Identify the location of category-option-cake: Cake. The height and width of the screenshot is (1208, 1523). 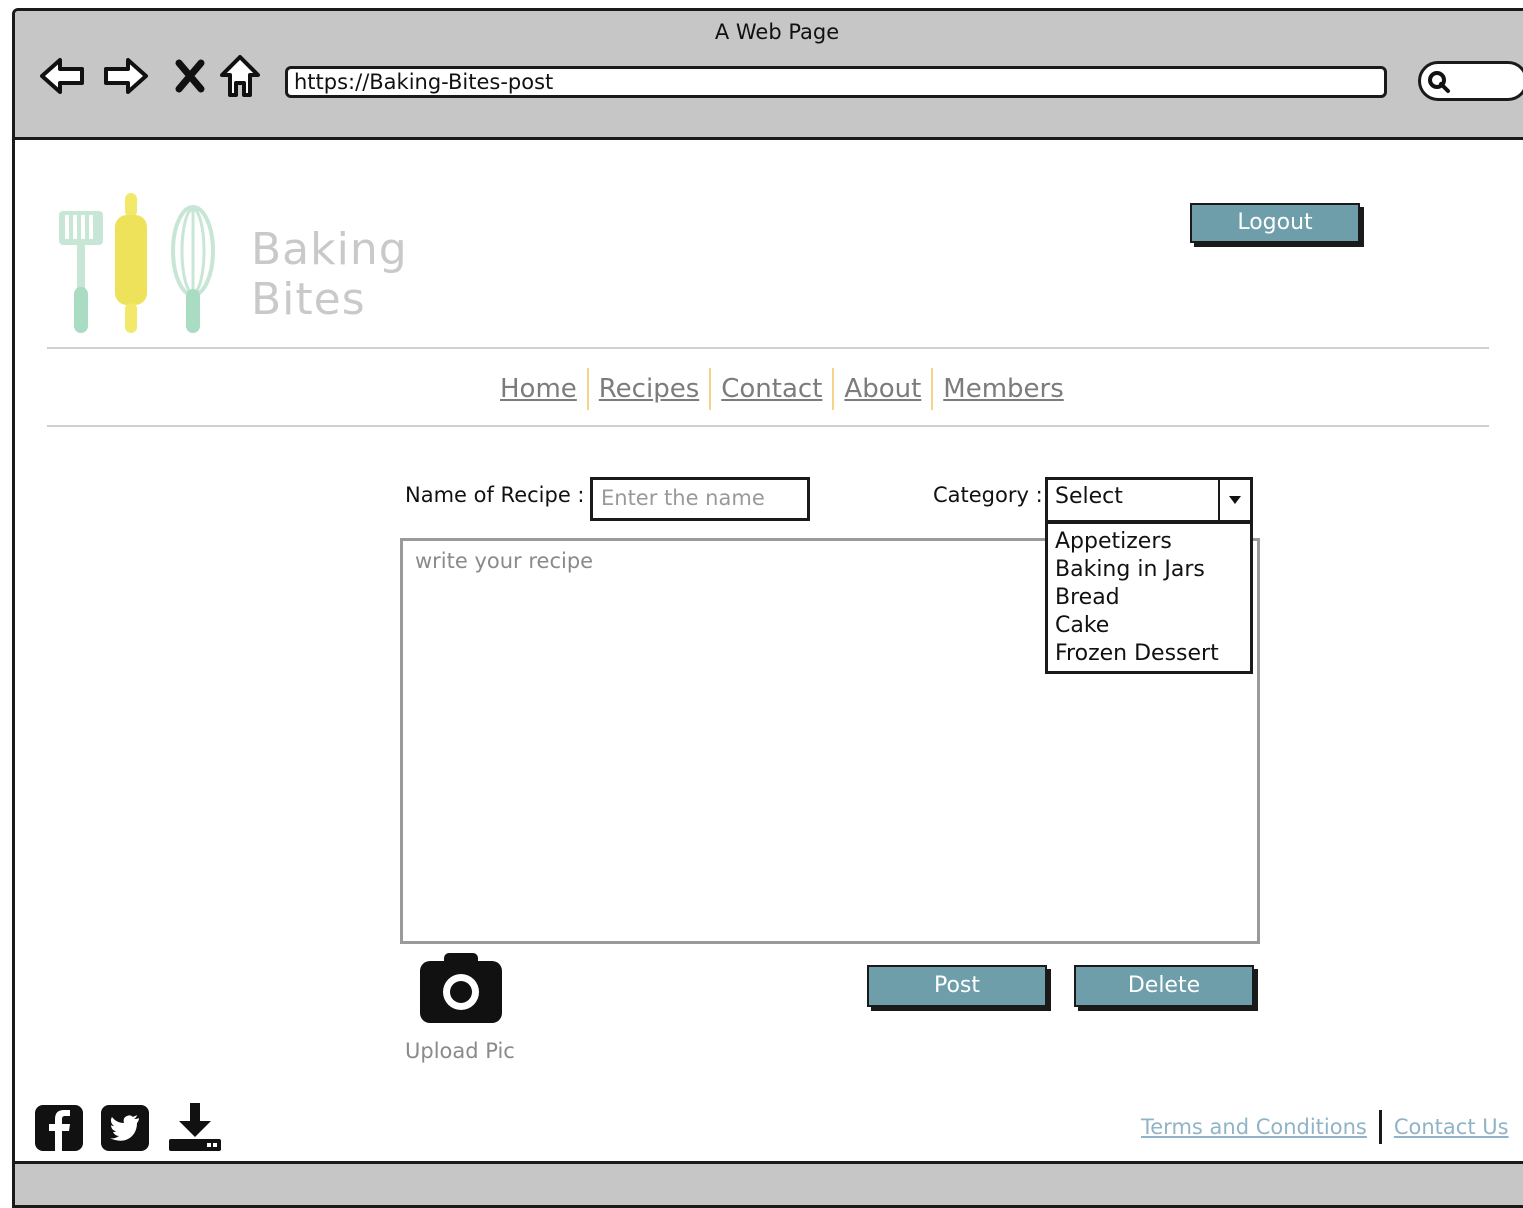
(1149, 626).